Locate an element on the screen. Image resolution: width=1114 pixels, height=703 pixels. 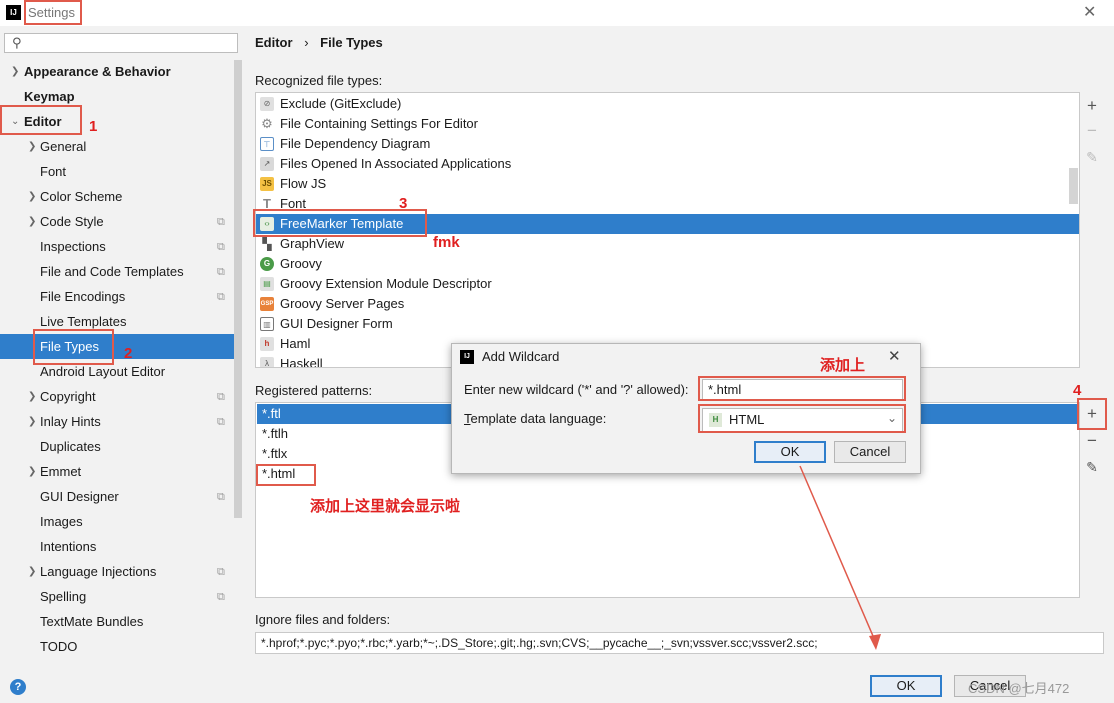
annotation-arrow-head is located at coordinates (875, 642).